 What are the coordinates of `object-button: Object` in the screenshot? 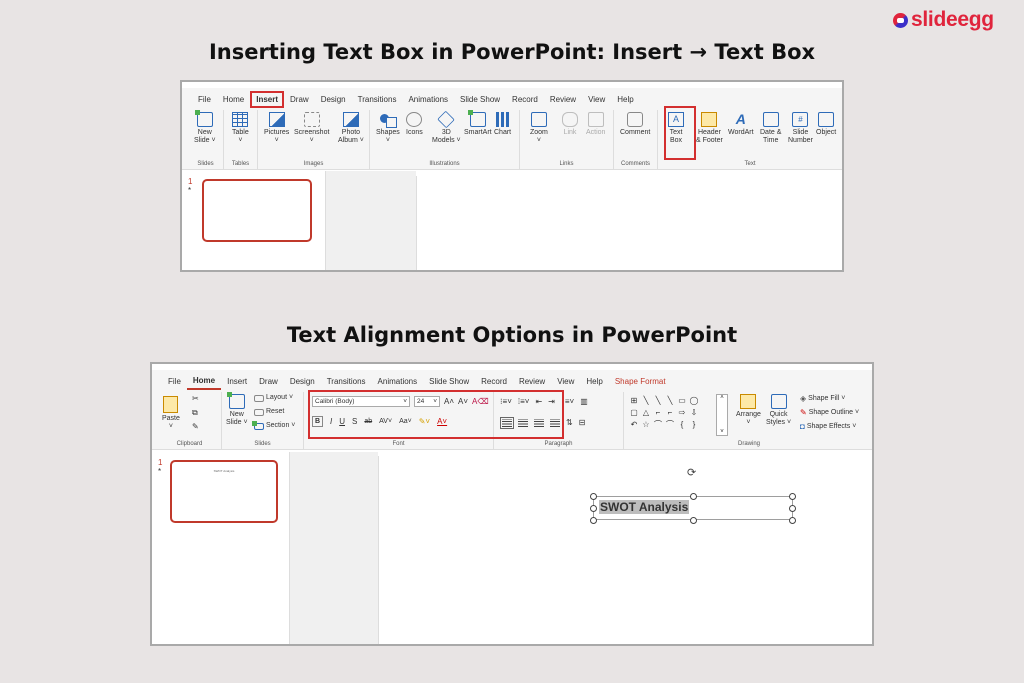 It's located at (826, 124).